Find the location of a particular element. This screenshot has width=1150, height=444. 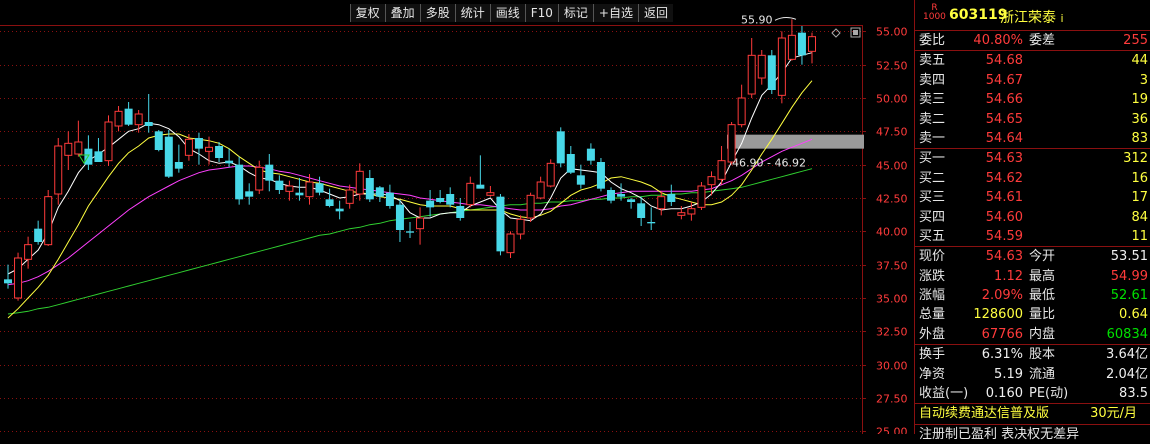

buy-order-row: 买五 54.59 11 is located at coordinates (1032, 237).